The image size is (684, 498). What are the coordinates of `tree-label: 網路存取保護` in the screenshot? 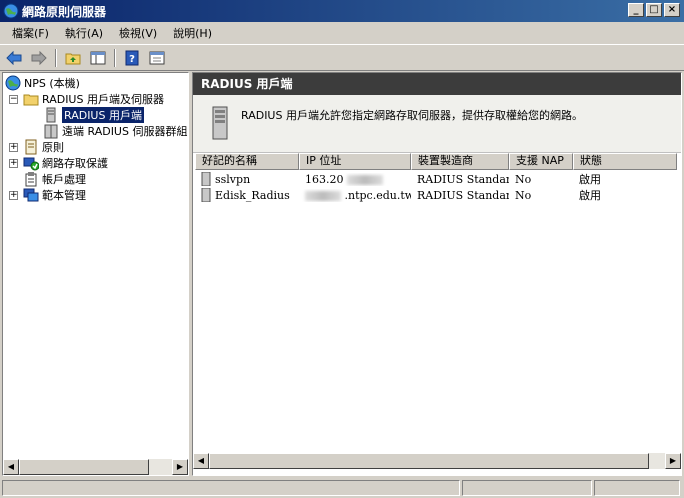 It's located at (75, 163).